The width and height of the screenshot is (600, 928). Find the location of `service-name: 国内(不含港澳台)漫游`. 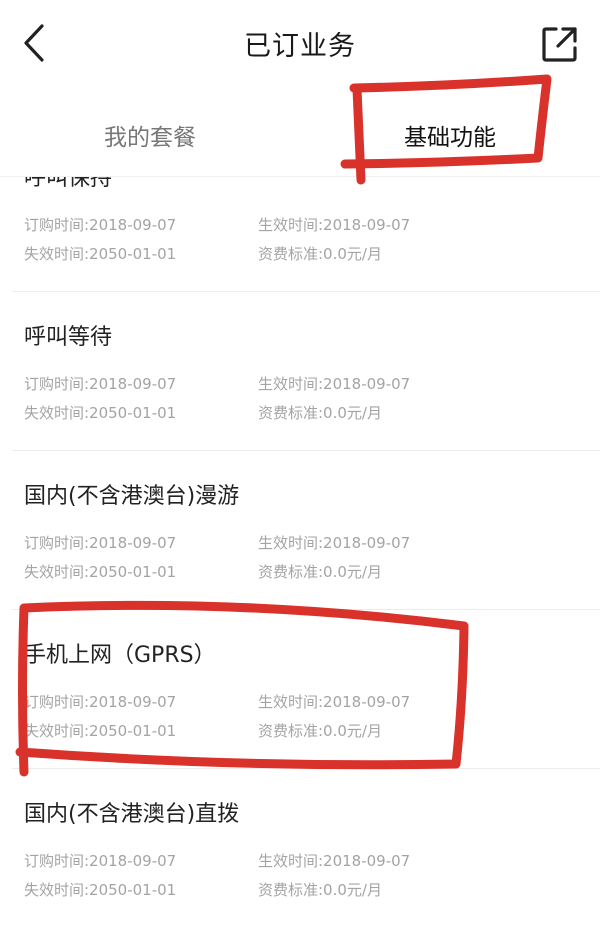

service-name: 国内(不含港澳台)漫游 is located at coordinates (132, 496).